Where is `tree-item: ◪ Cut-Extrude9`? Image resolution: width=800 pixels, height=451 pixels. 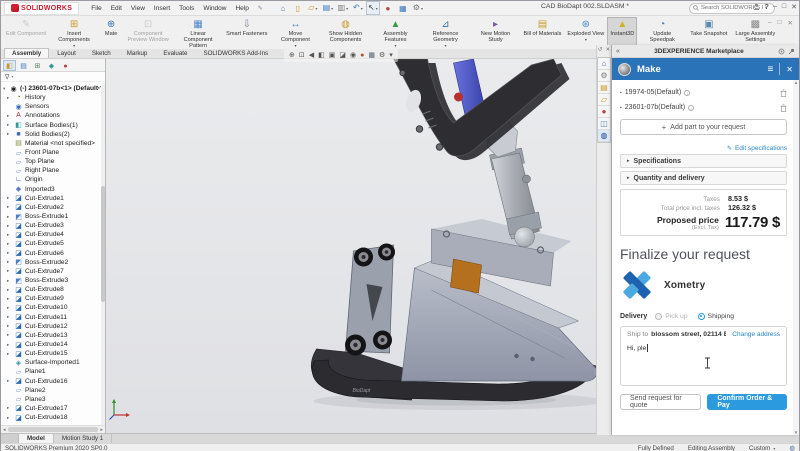
tree-item: ◪ Cut-Extrude9 is located at coordinates (54, 298).